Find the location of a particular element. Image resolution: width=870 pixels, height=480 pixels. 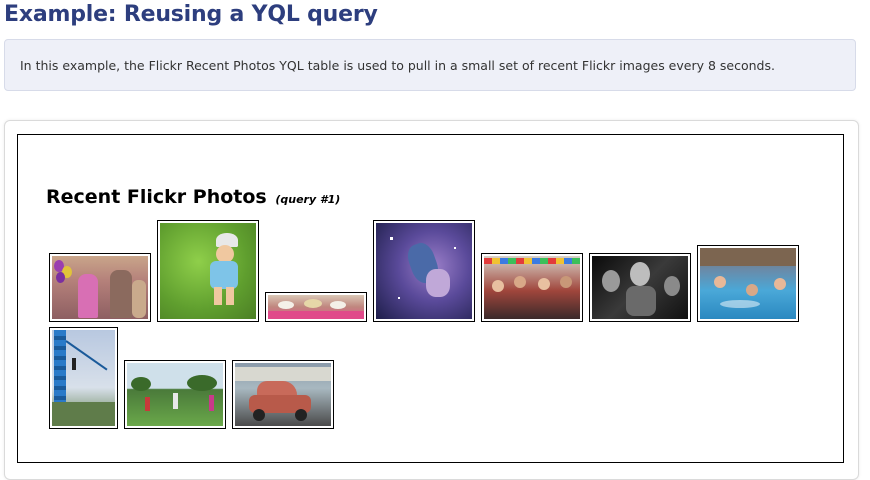

photos-heading-text: Recent Flickr Photos is located at coordinates (156, 197).